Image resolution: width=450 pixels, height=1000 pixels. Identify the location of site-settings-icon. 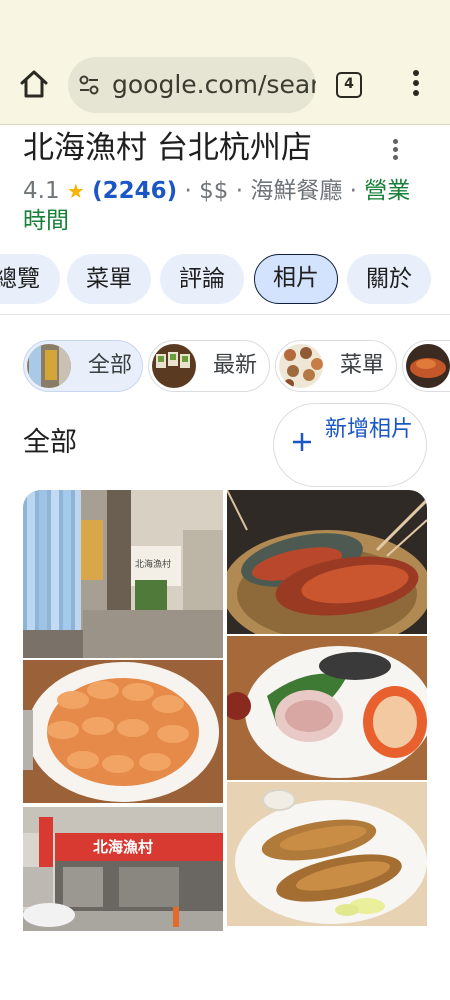
(89, 85).